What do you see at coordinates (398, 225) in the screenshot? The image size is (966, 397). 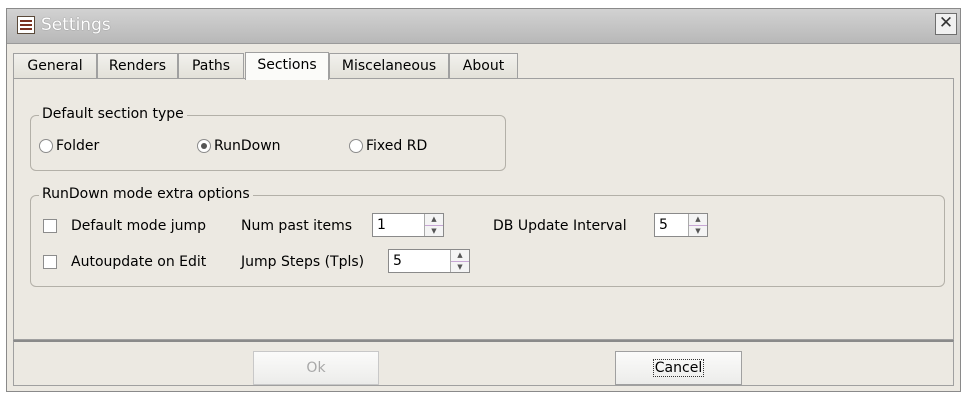 I see `num-past-items-value: 1` at bounding box center [398, 225].